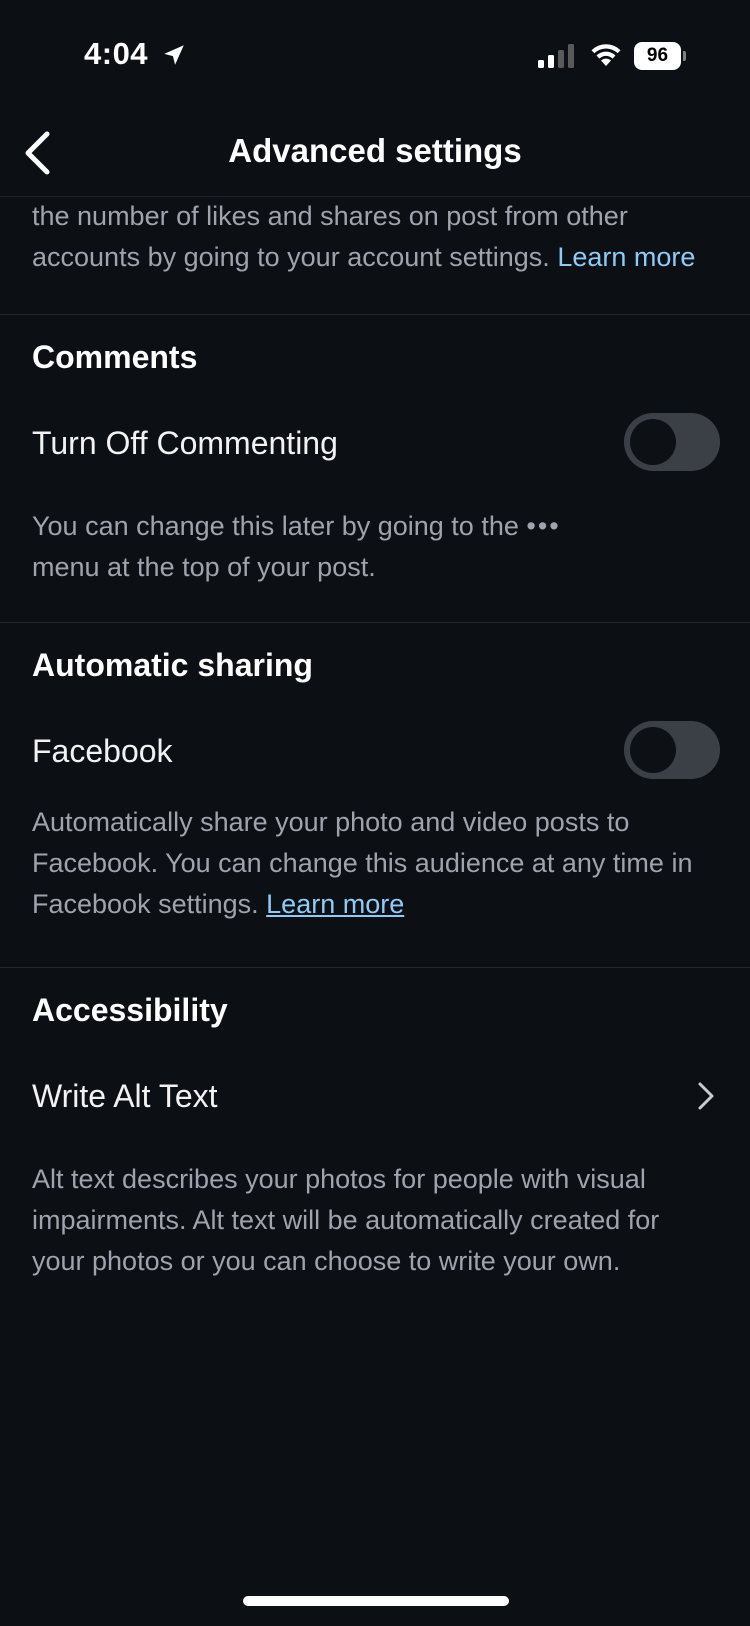 This screenshot has height=1626, width=750. I want to click on wifi-icon, so click(606, 55).